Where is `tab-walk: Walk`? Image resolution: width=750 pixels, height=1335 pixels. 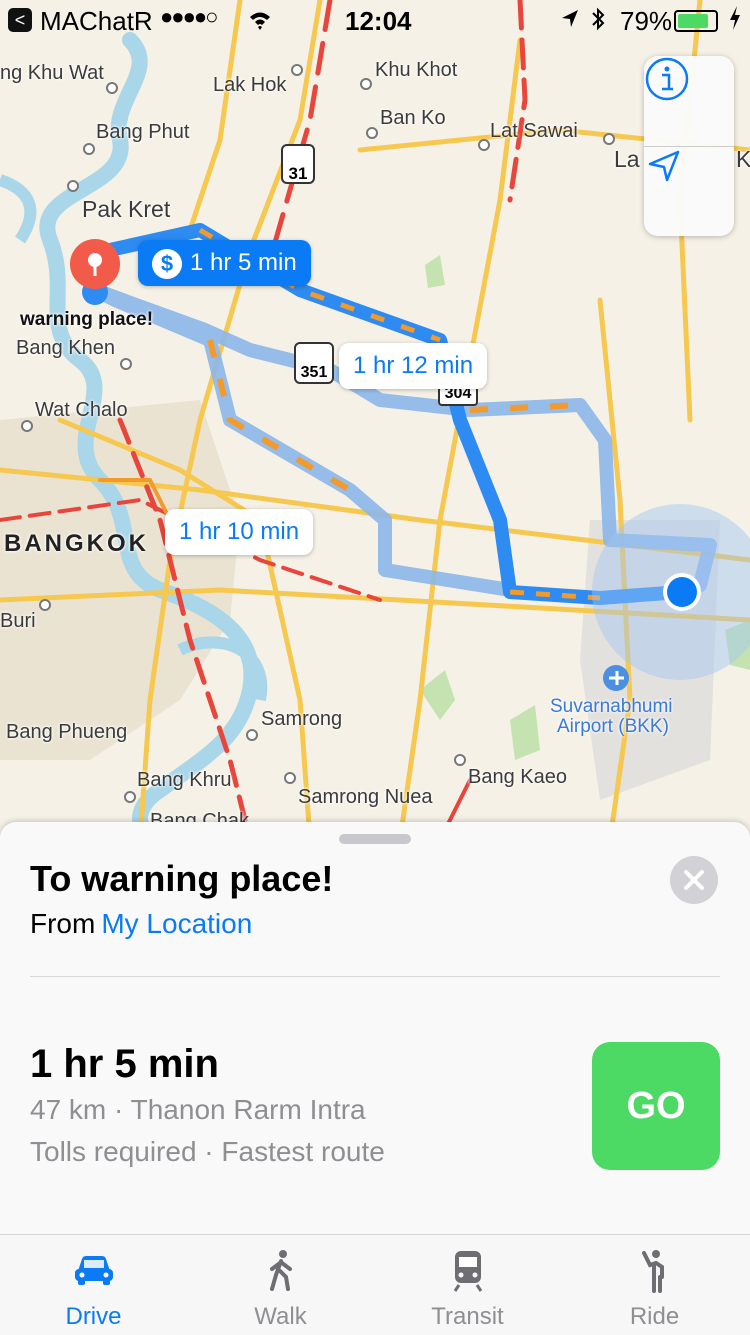
tab-walk: Walk is located at coordinates (280, 1285).